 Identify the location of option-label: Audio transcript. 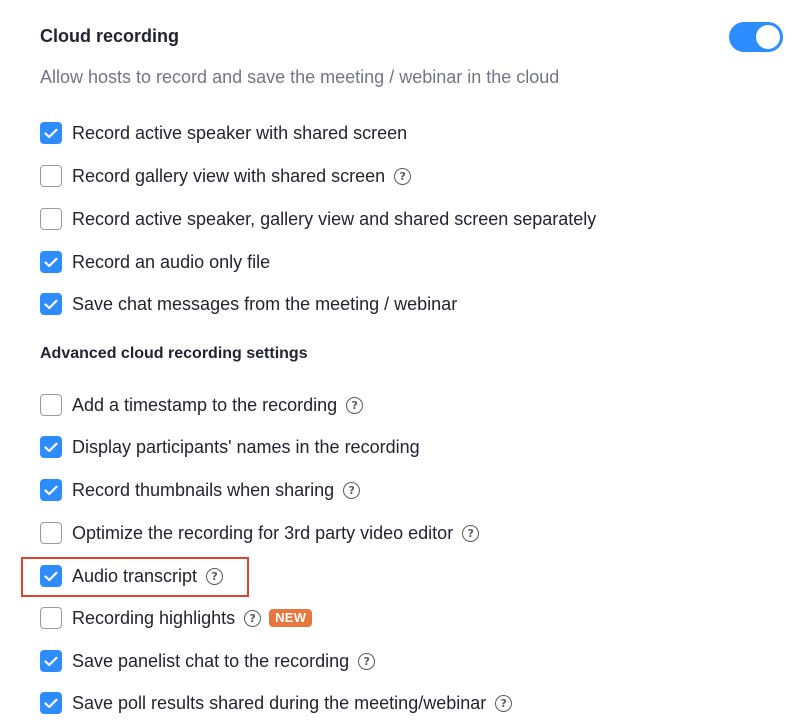
(135, 576).